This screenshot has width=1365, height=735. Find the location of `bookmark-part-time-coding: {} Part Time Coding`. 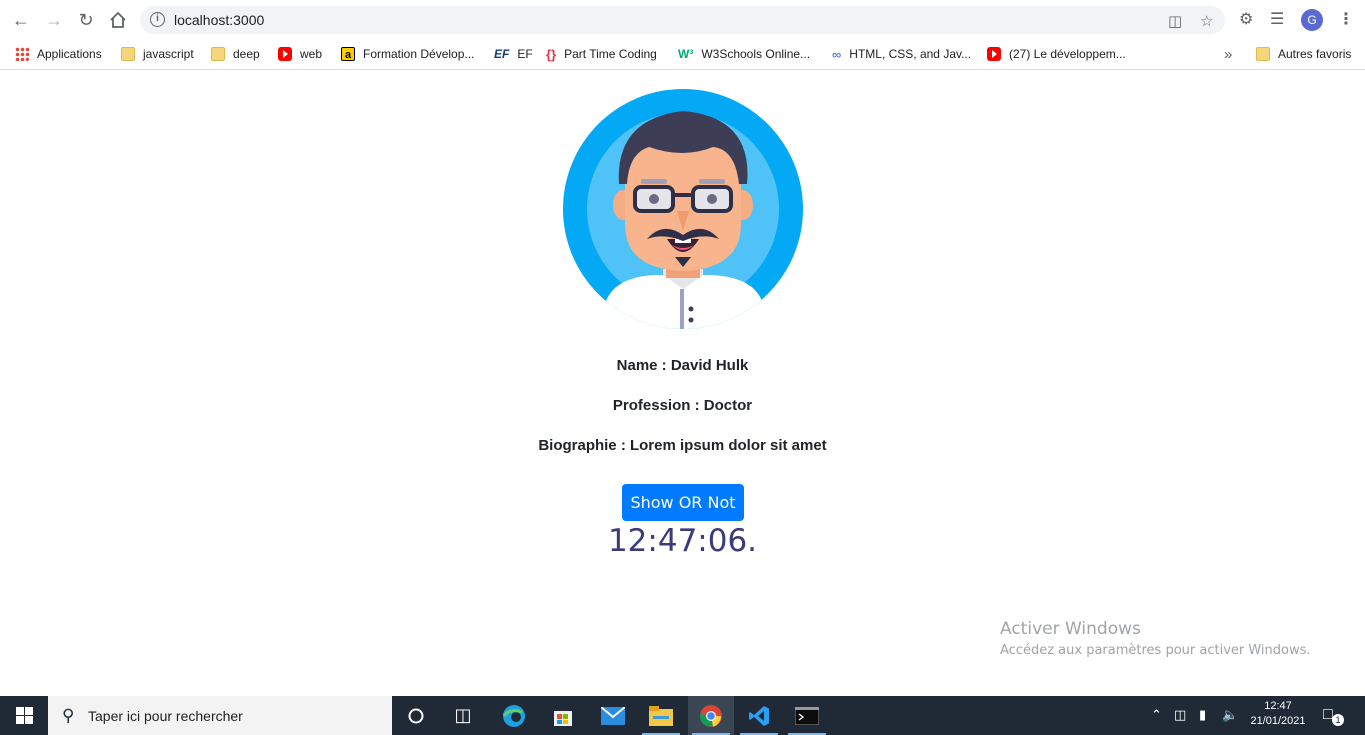

bookmark-part-time-coding: {} Part Time Coding is located at coordinates (601, 54).